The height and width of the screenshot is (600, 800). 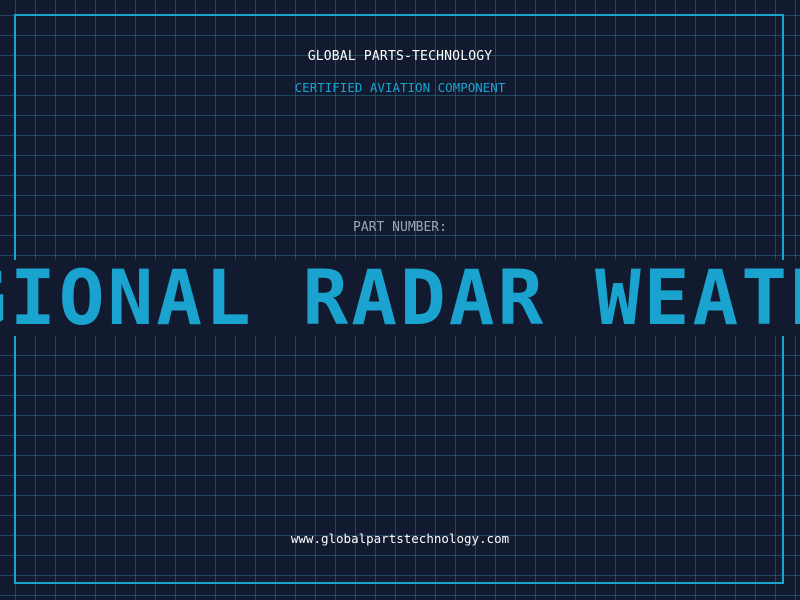 What do you see at coordinates (400, 538) in the screenshot?
I see `website-link: www.globalpartstechnology.com` at bounding box center [400, 538].